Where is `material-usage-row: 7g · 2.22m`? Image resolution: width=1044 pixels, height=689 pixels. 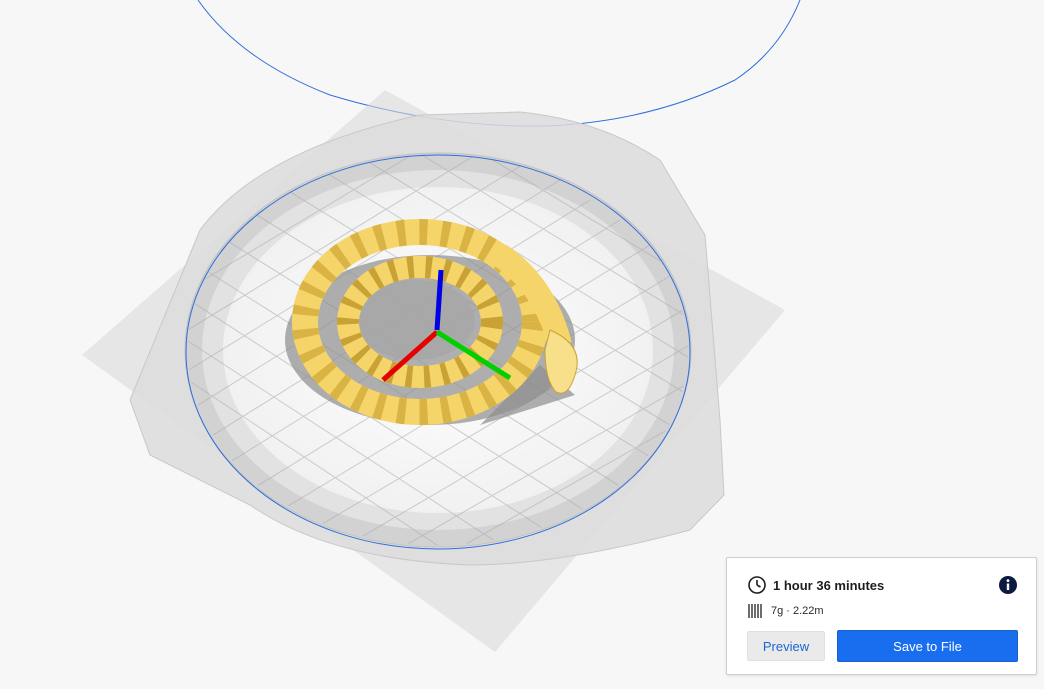
material-usage-row: 7g · 2.22m is located at coordinates (785, 611).